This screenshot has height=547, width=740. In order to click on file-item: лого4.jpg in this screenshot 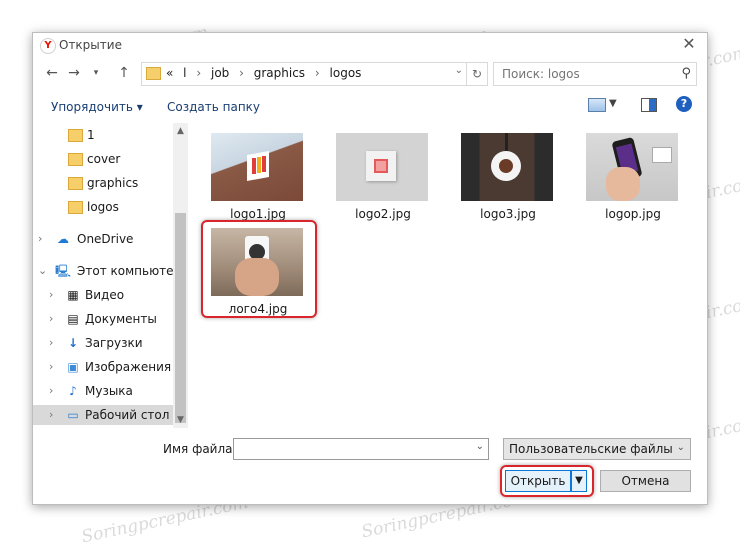, I will do `click(258, 273)`.